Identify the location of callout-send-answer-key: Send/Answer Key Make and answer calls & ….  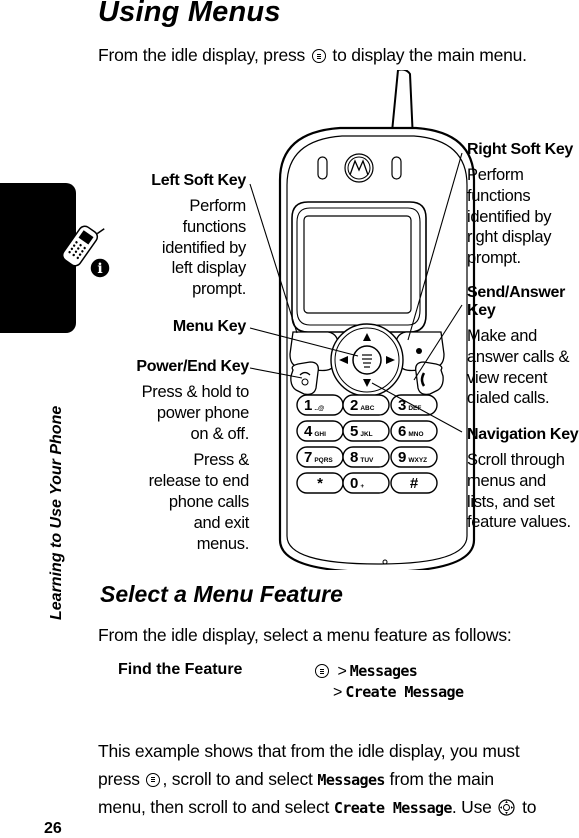
(518, 346).